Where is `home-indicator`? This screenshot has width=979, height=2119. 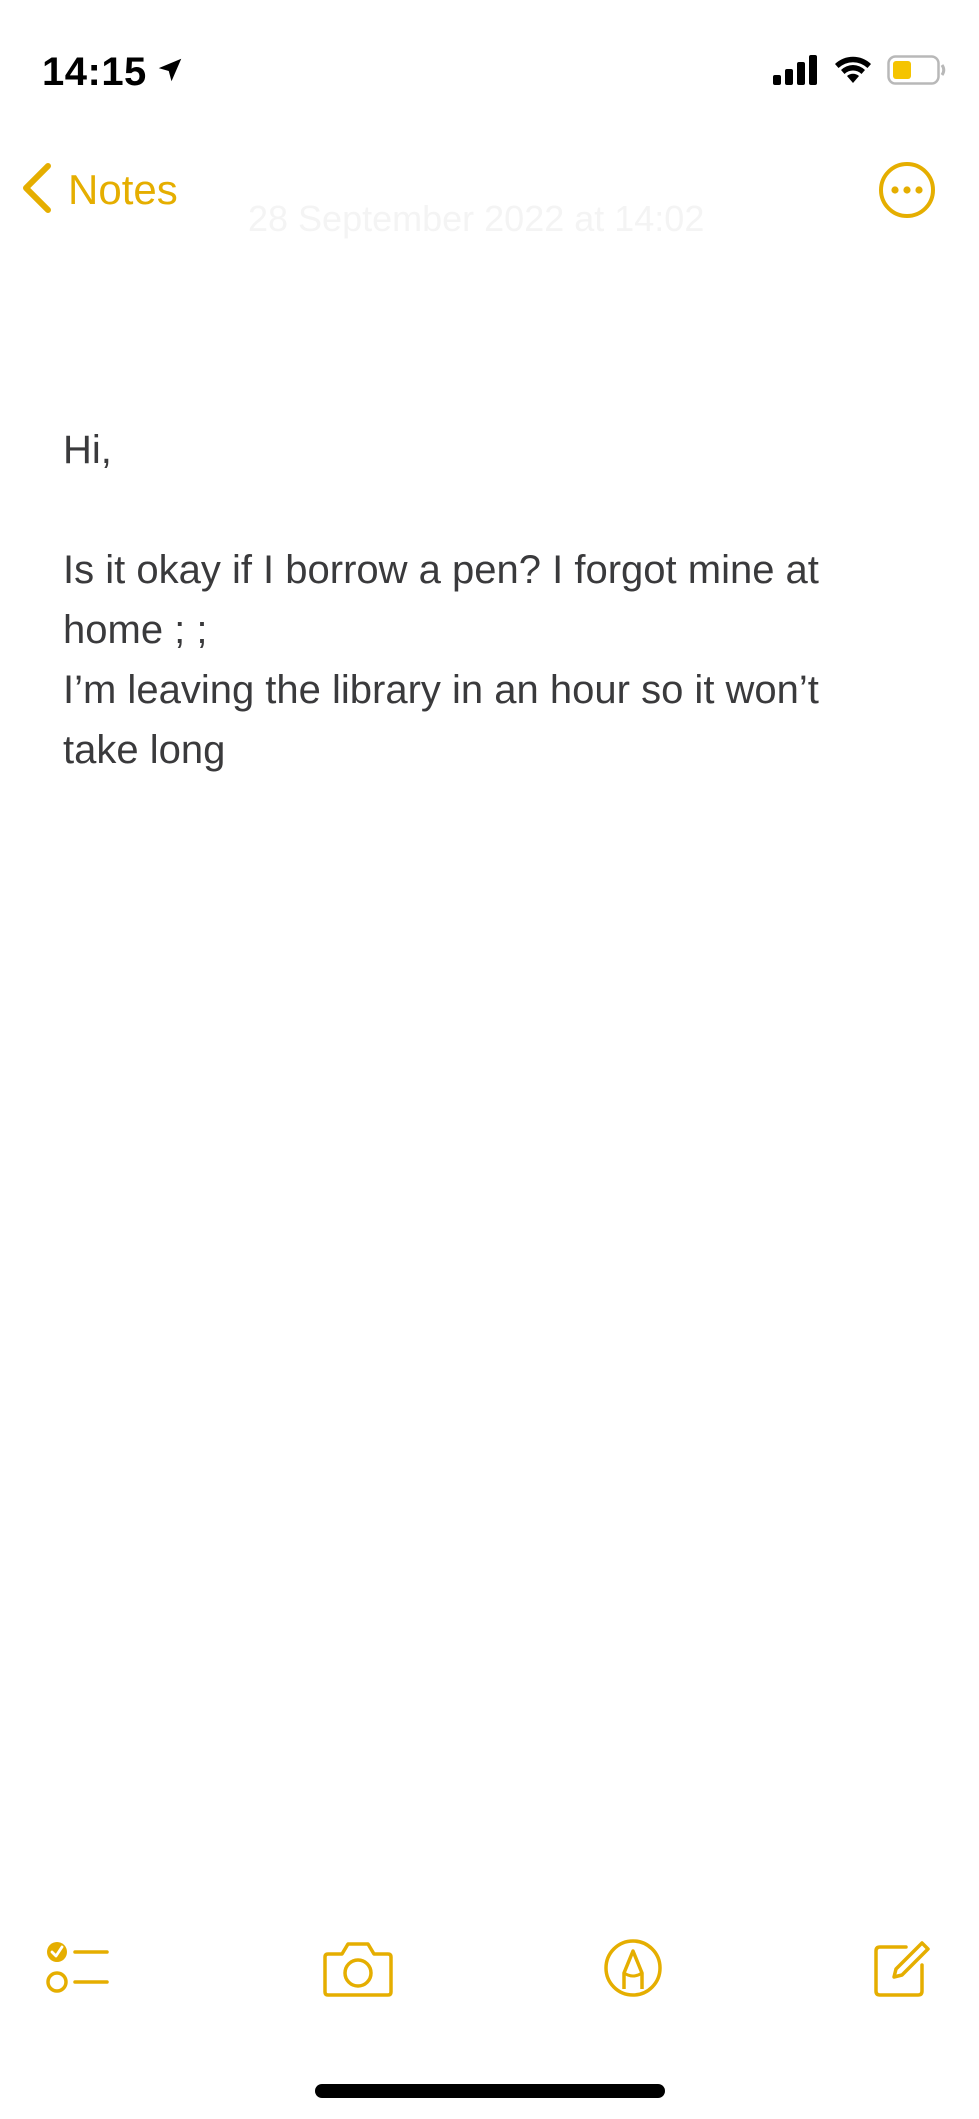 home-indicator is located at coordinates (490, 2091).